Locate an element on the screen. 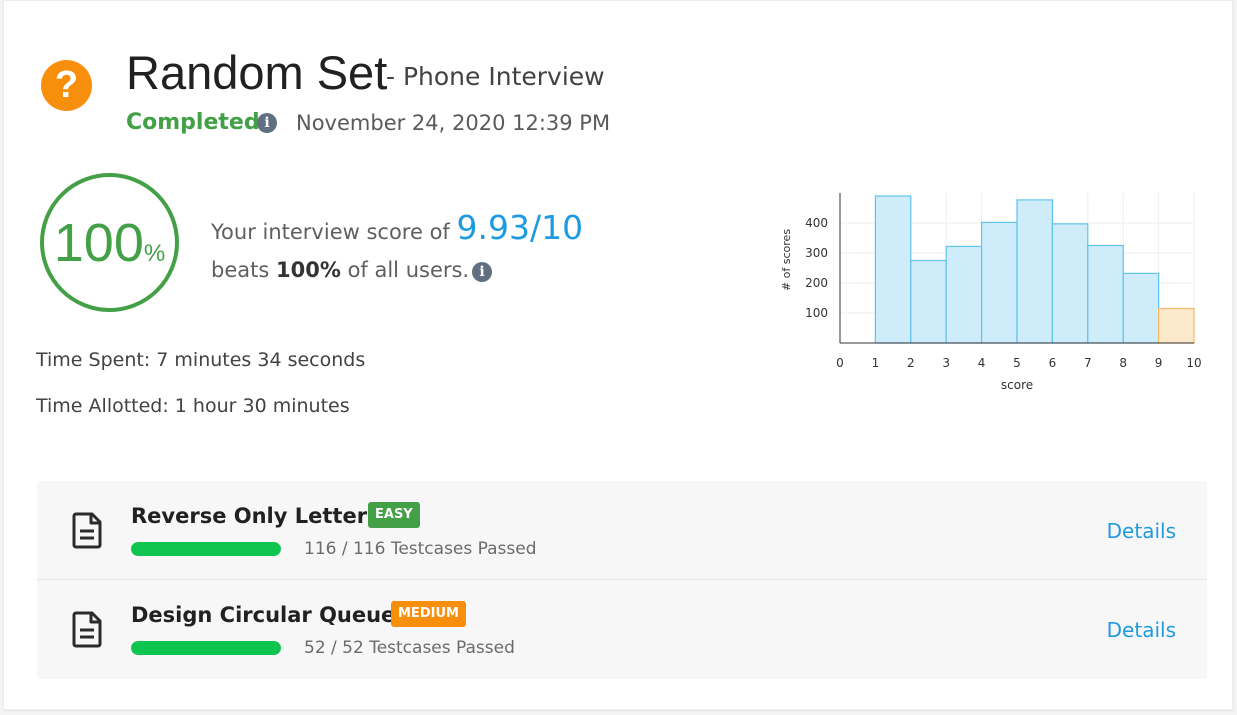 The image size is (1237, 715). question-mark-icon: ? is located at coordinates (66, 85).